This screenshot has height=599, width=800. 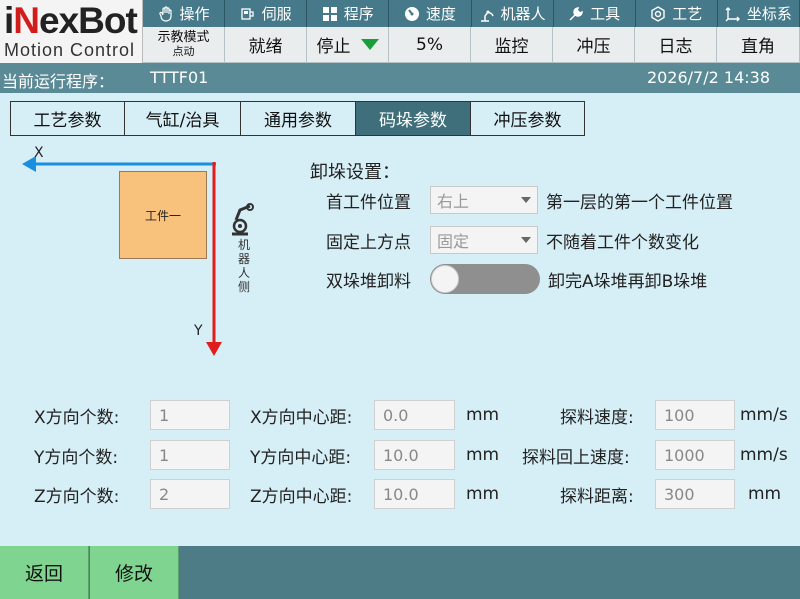 What do you see at coordinates (485, 279) in the screenshot?
I see `double-stack-toggle` at bounding box center [485, 279].